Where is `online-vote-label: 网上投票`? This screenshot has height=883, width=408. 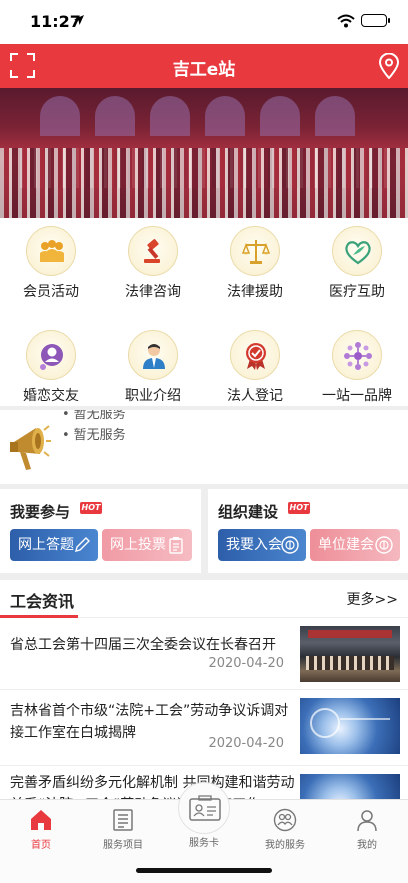
online-vote-label: 网上投票 is located at coordinates (138, 545).